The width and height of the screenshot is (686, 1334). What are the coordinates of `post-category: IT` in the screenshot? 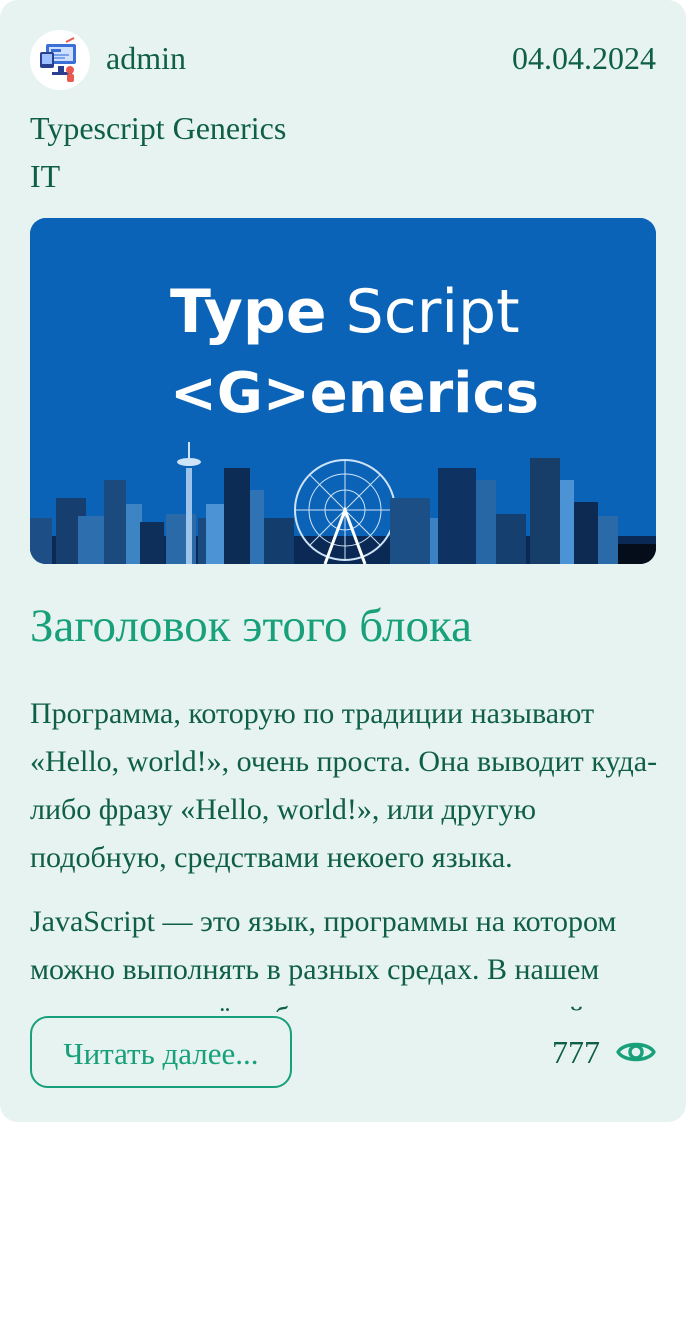 It's located at (45, 176).